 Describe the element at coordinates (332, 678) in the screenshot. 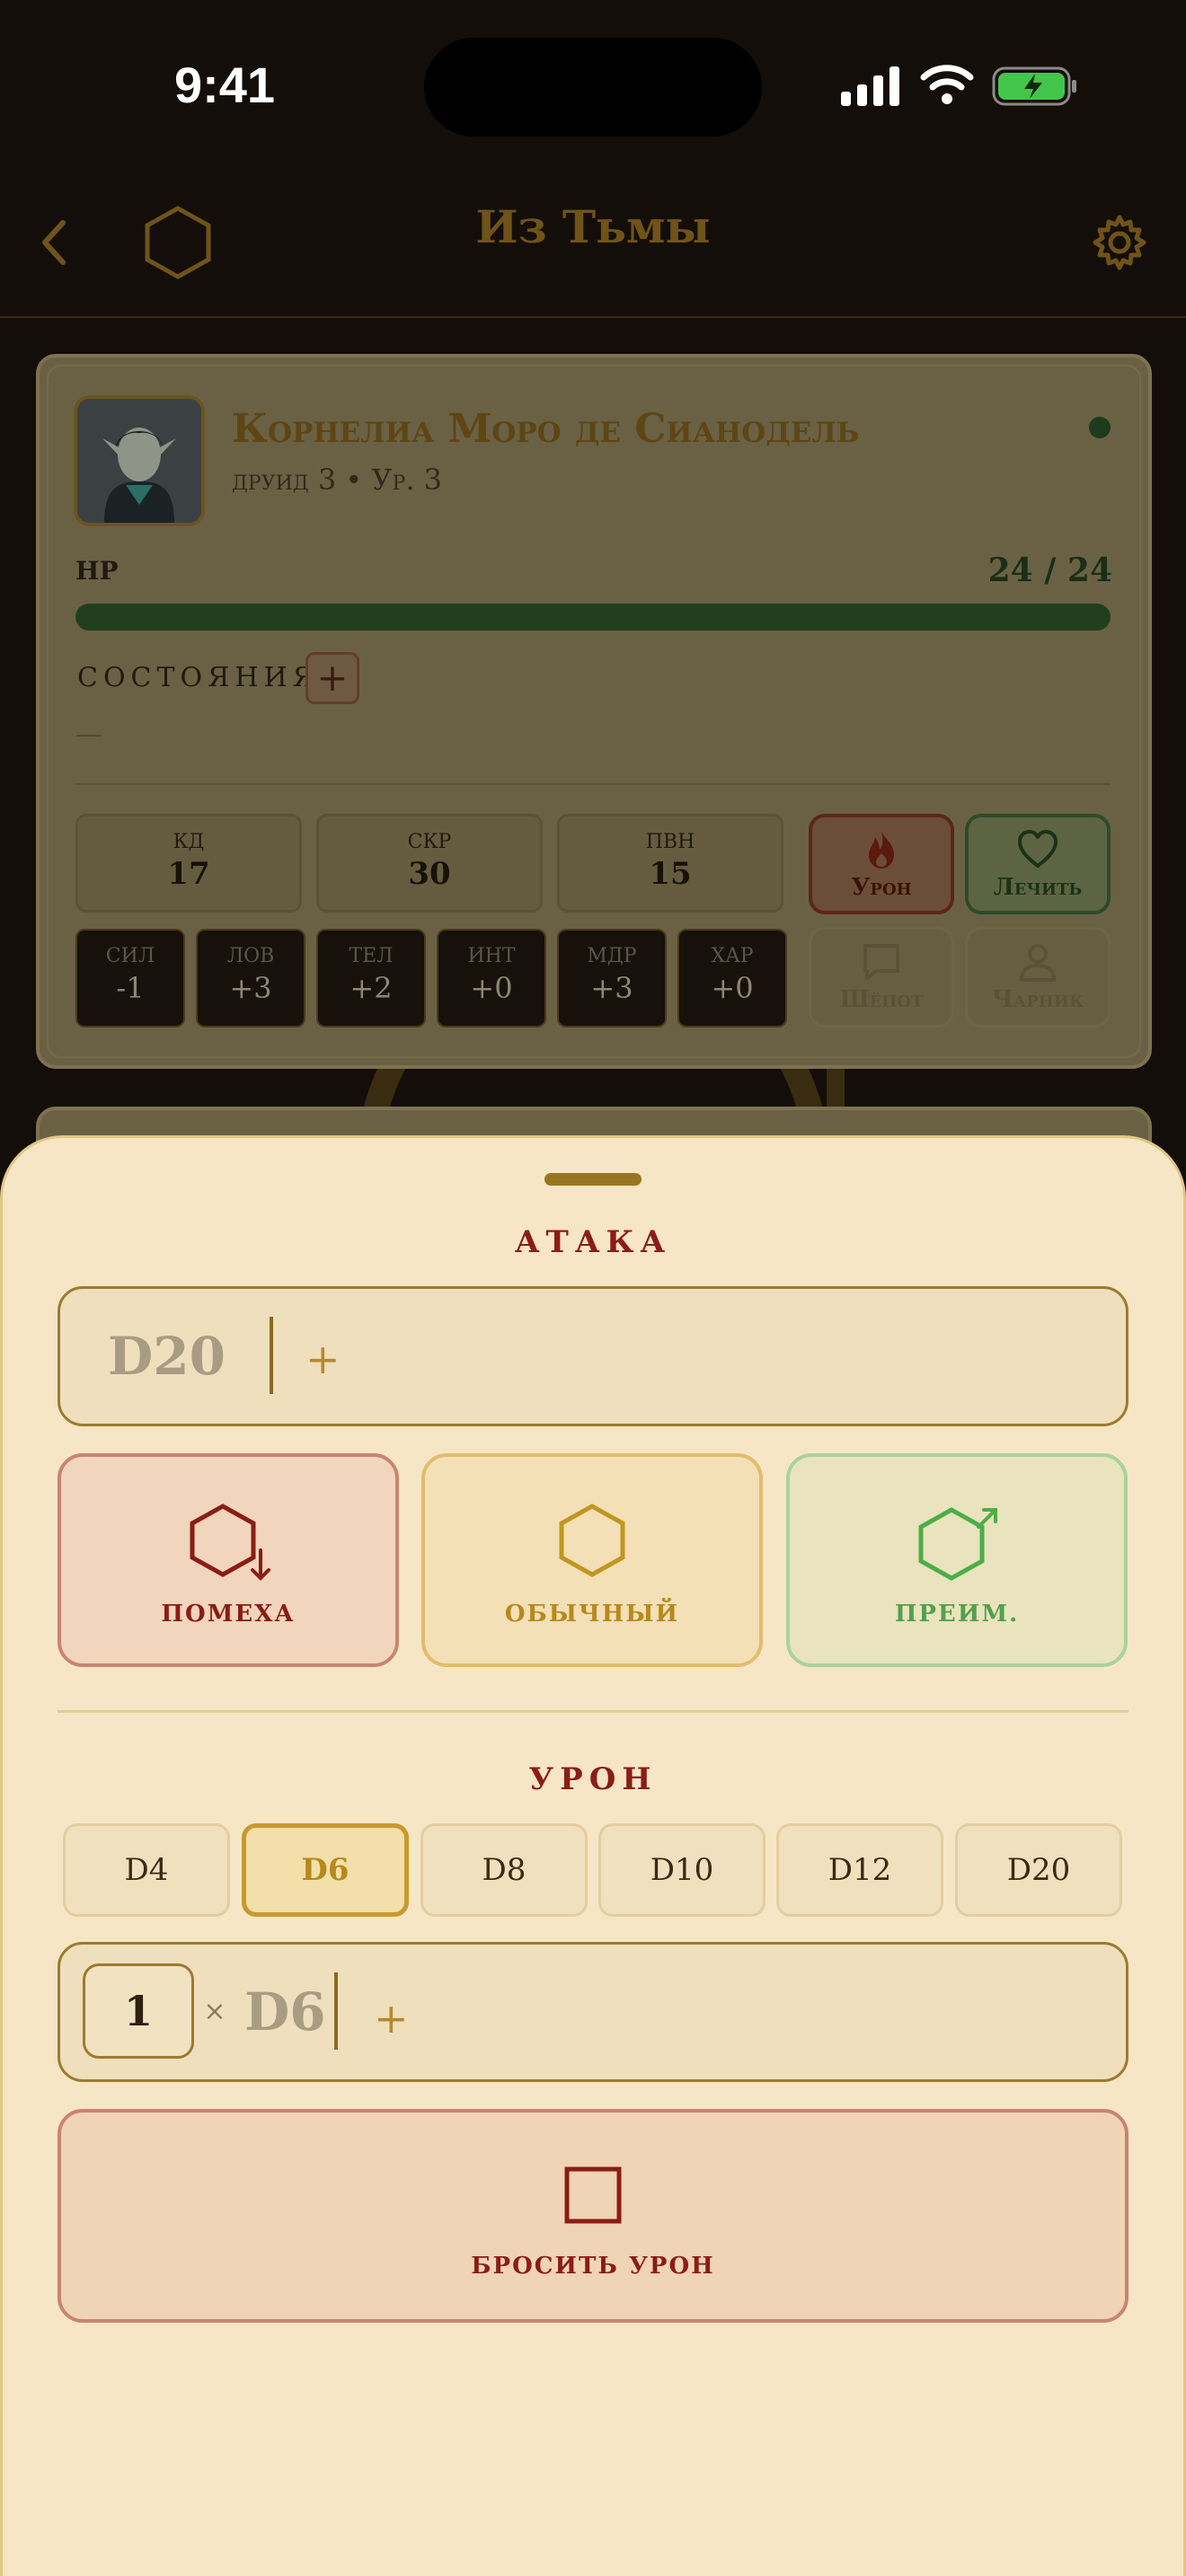

I see `add-condition-button: +` at that location.